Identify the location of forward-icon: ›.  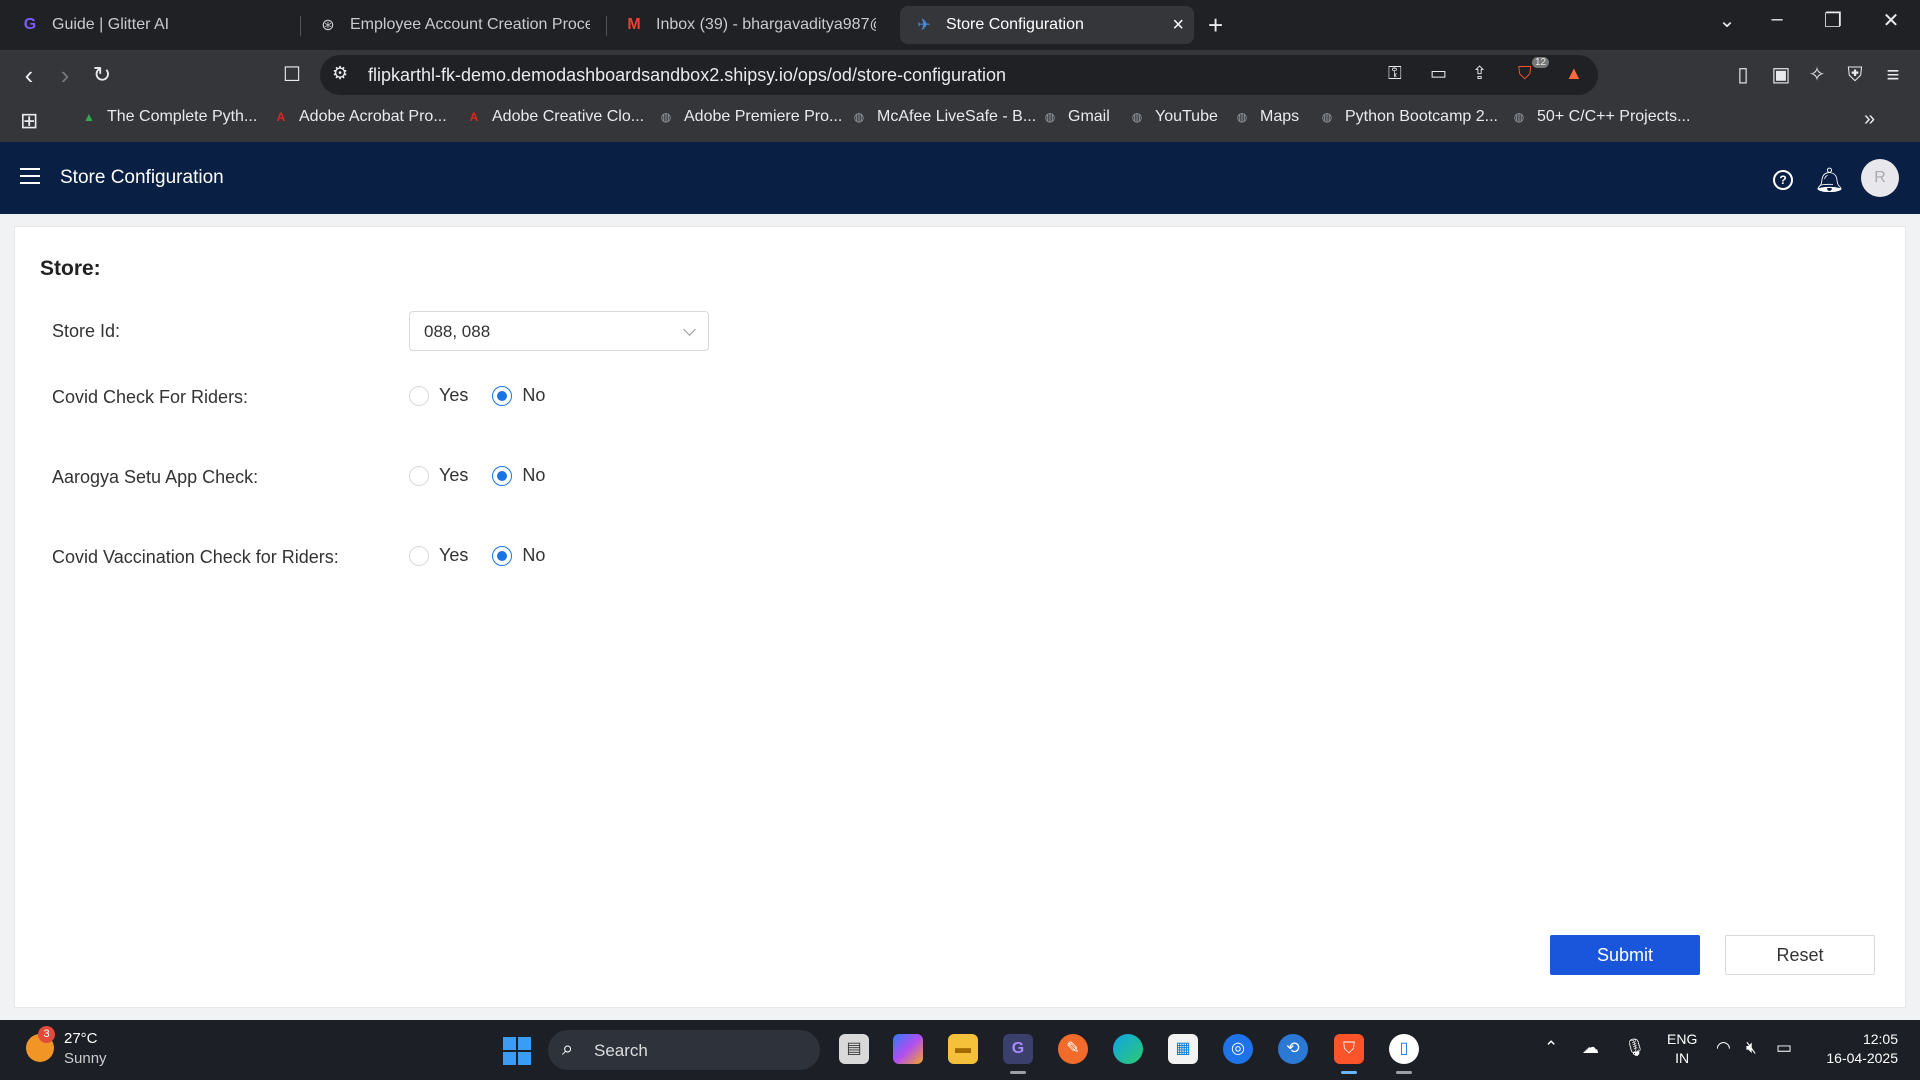
(65, 75).